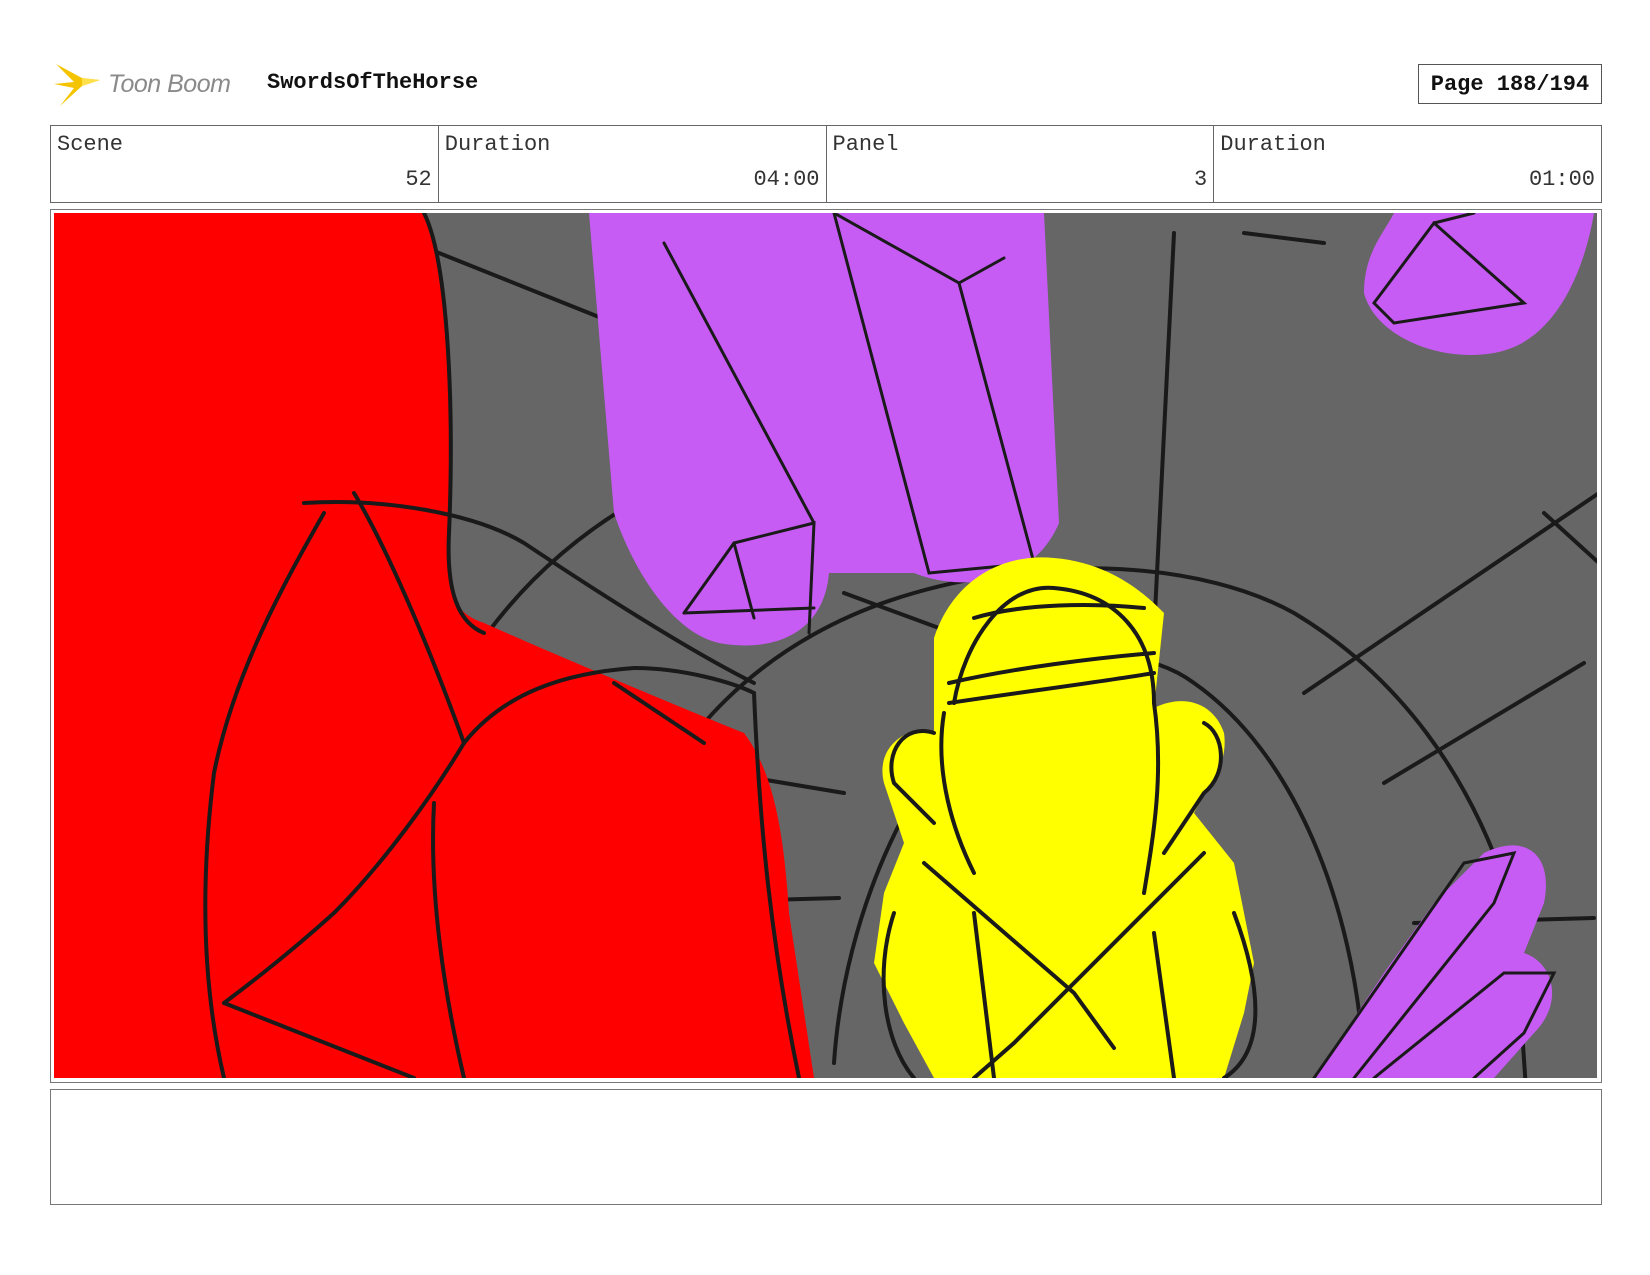  I want to click on logo-text: Toon Boom, so click(169, 83).